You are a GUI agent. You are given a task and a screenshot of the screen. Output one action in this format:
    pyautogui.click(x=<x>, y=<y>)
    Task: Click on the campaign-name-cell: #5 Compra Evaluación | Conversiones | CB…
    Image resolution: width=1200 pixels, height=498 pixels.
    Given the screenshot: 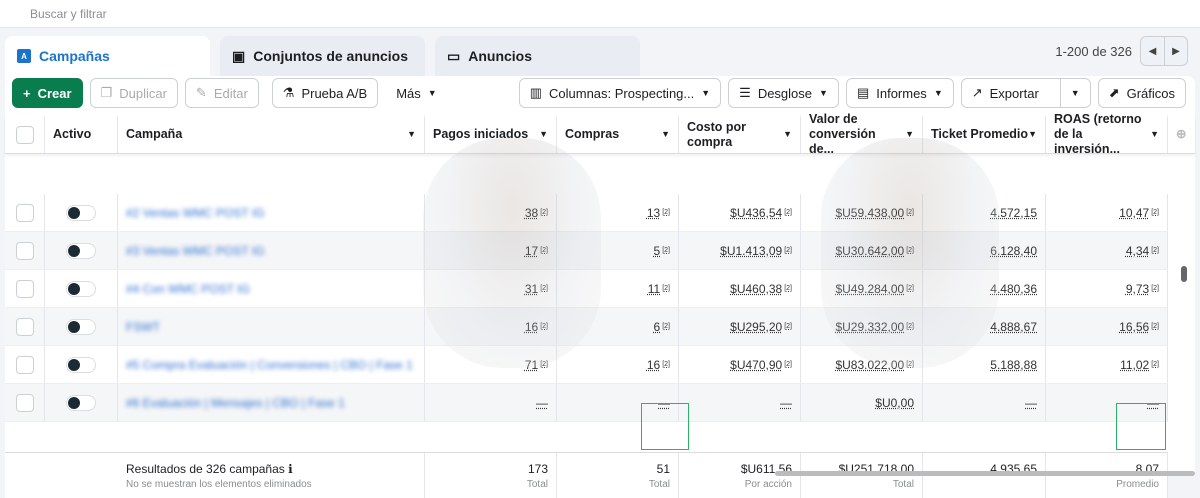 What is the action you would take?
    pyautogui.click(x=271, y=364)
    